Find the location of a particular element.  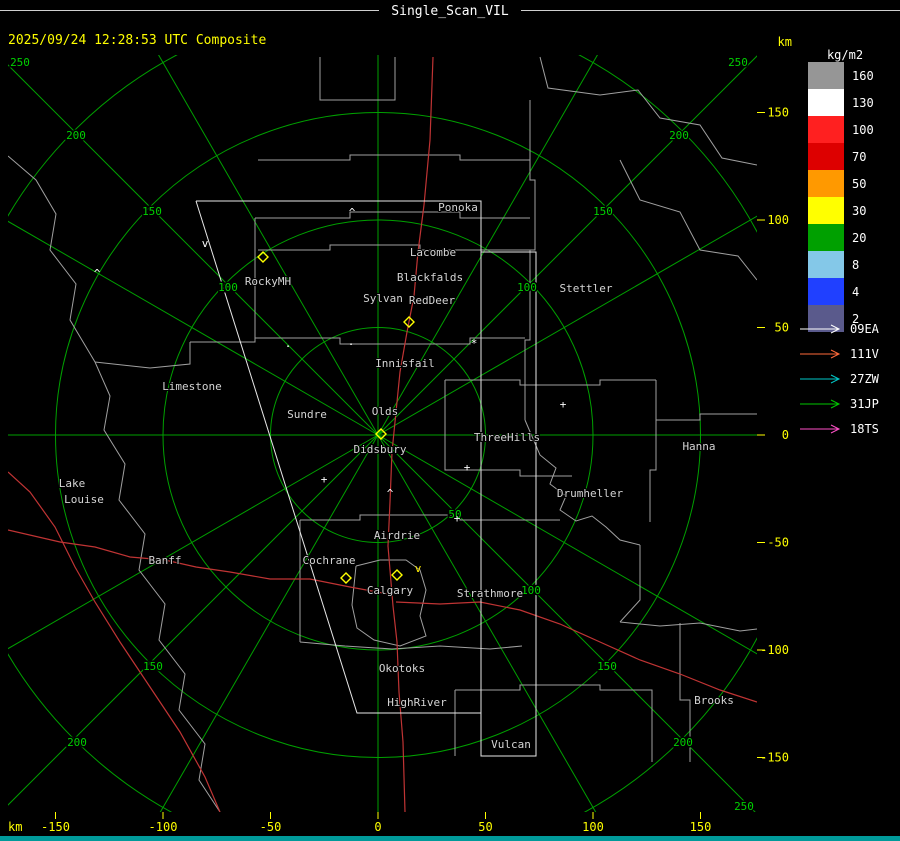

radar-site-marker is located at coordinates (346, 578).